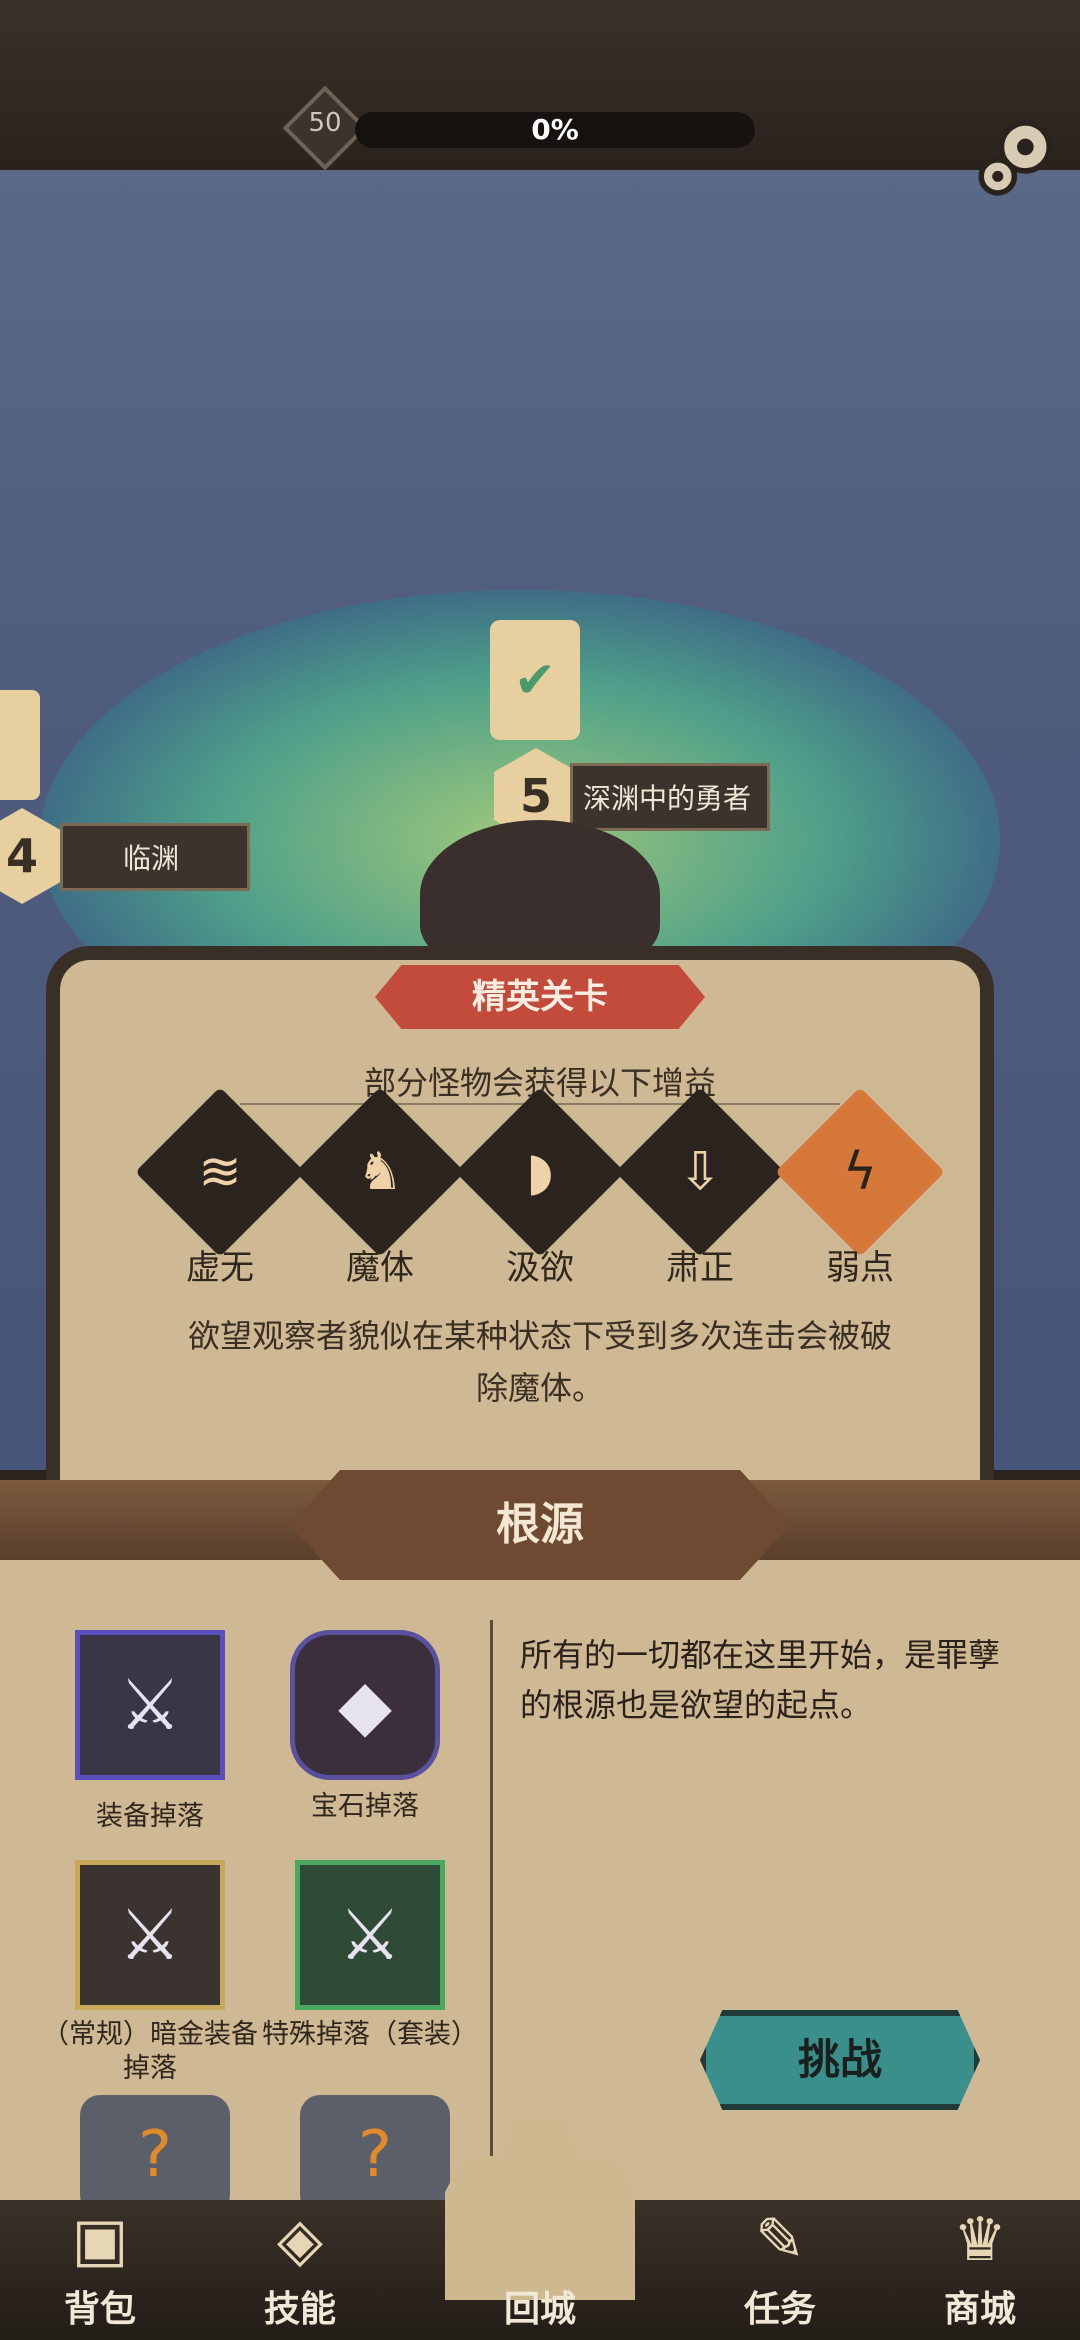  Describe the element at coordinates (540, 997) in the screenshot. I see `elite-stage-tag: 精英关卡` at that location.